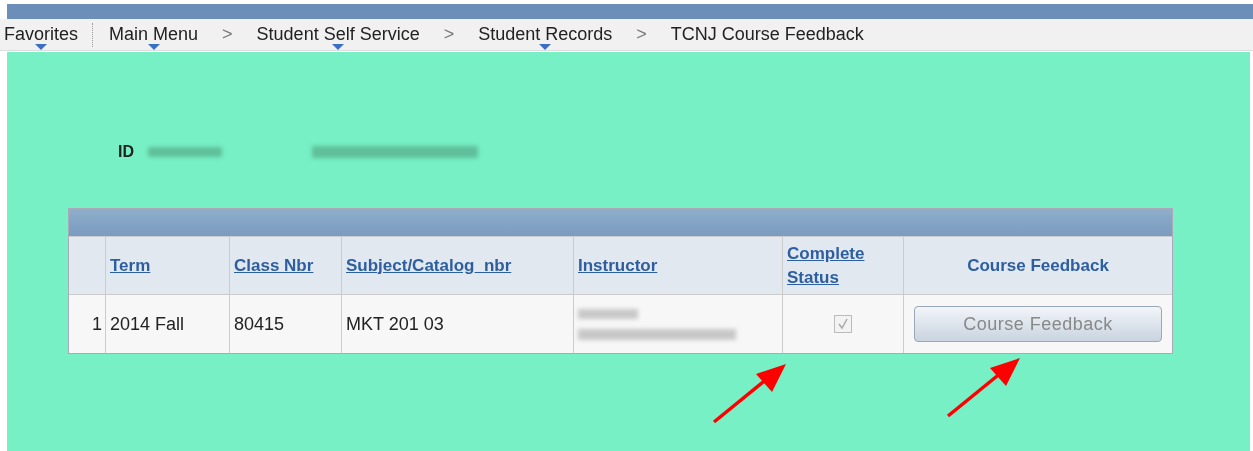  I want to click on table-cell: 80415, so click(286, 324).